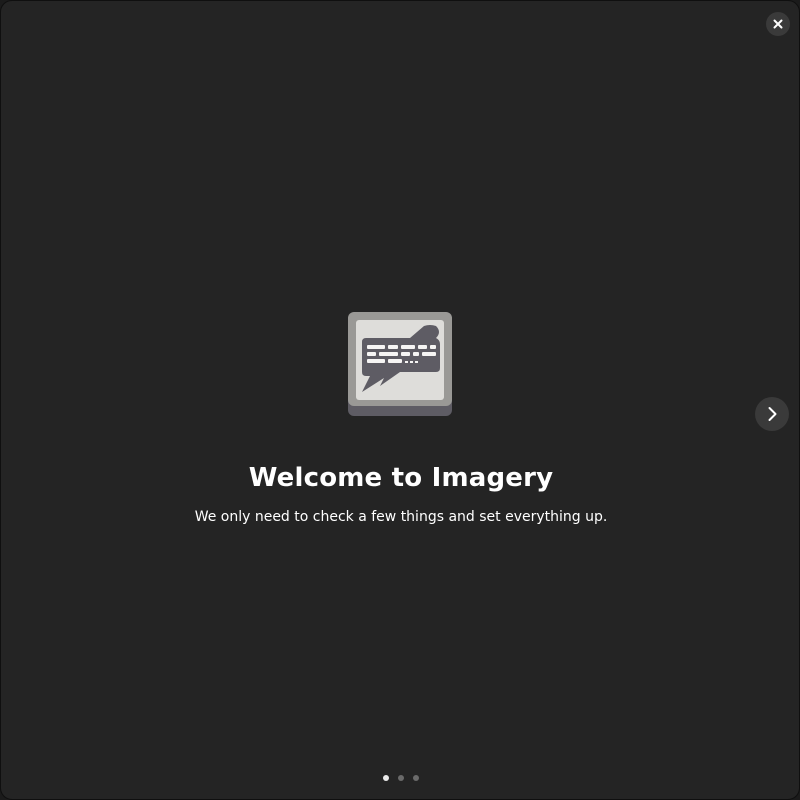 This screenshot has width=800, height=800. I want to click on chevron-right-icon, so click(772, 414).